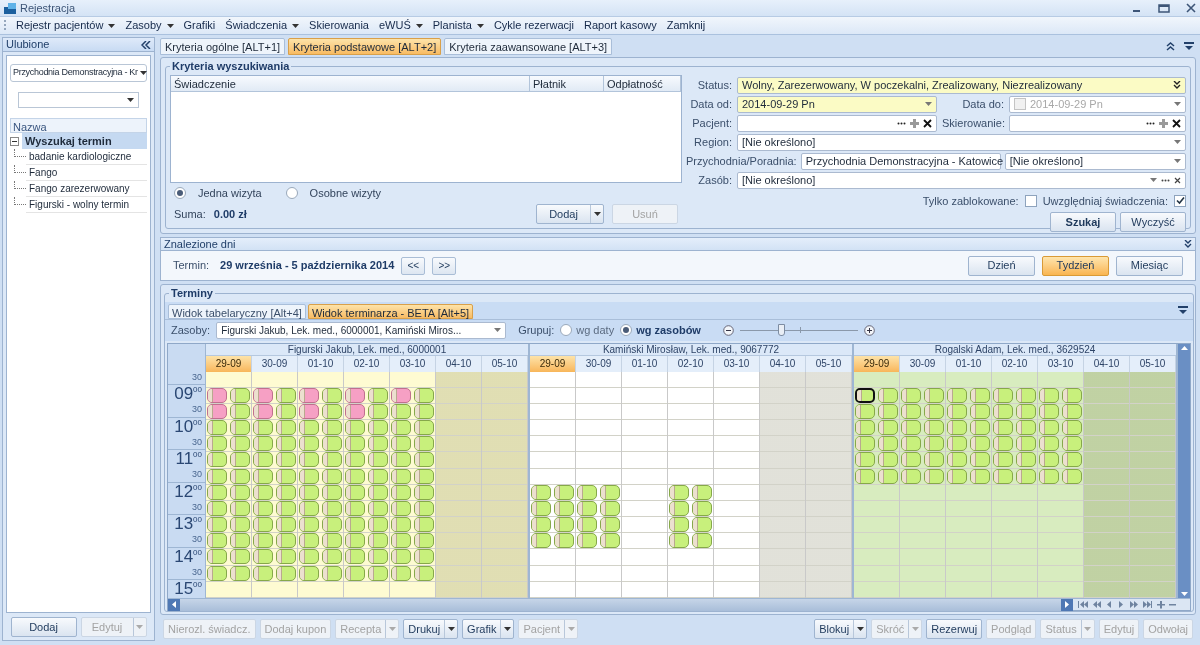 The image size is (1200, 645). What do you see at coordinates (10, 8) in the screenshot?
I see `app-icon` at bounding box center [10, 8].